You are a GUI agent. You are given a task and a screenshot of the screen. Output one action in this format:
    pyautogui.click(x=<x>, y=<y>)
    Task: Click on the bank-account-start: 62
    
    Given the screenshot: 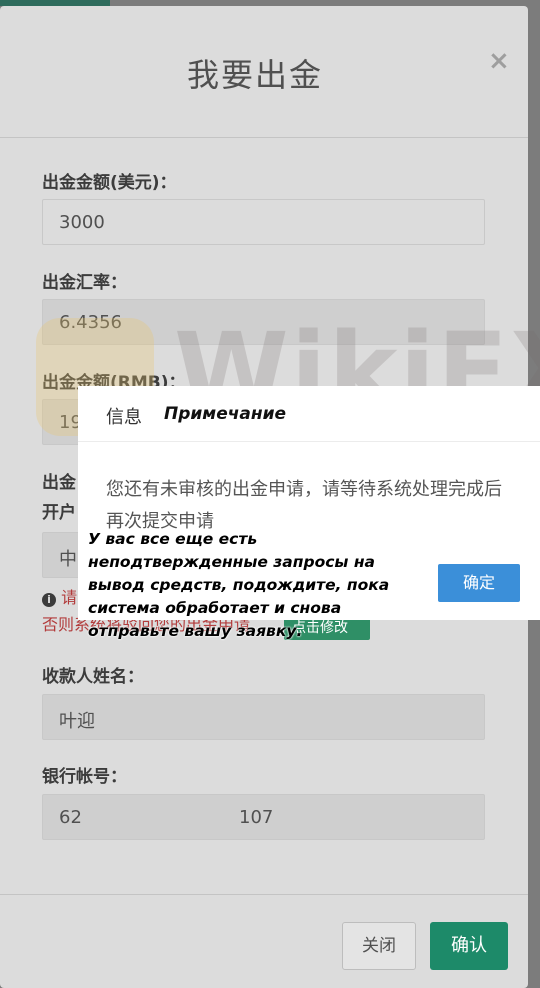 What is the action you would take?
    pyautogui.click(x=70, y=817)
    